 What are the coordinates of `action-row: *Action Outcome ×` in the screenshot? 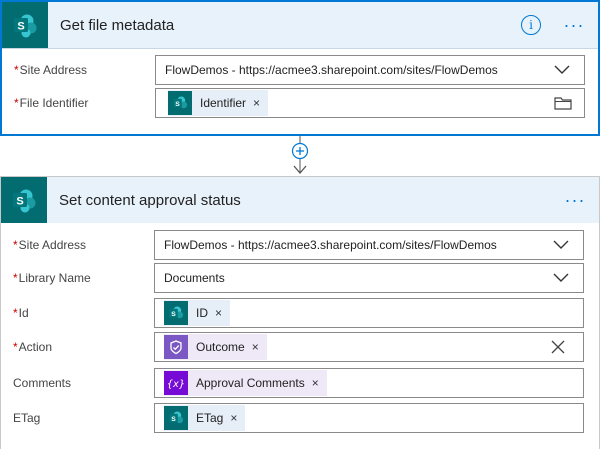 It's located at (300, 347).